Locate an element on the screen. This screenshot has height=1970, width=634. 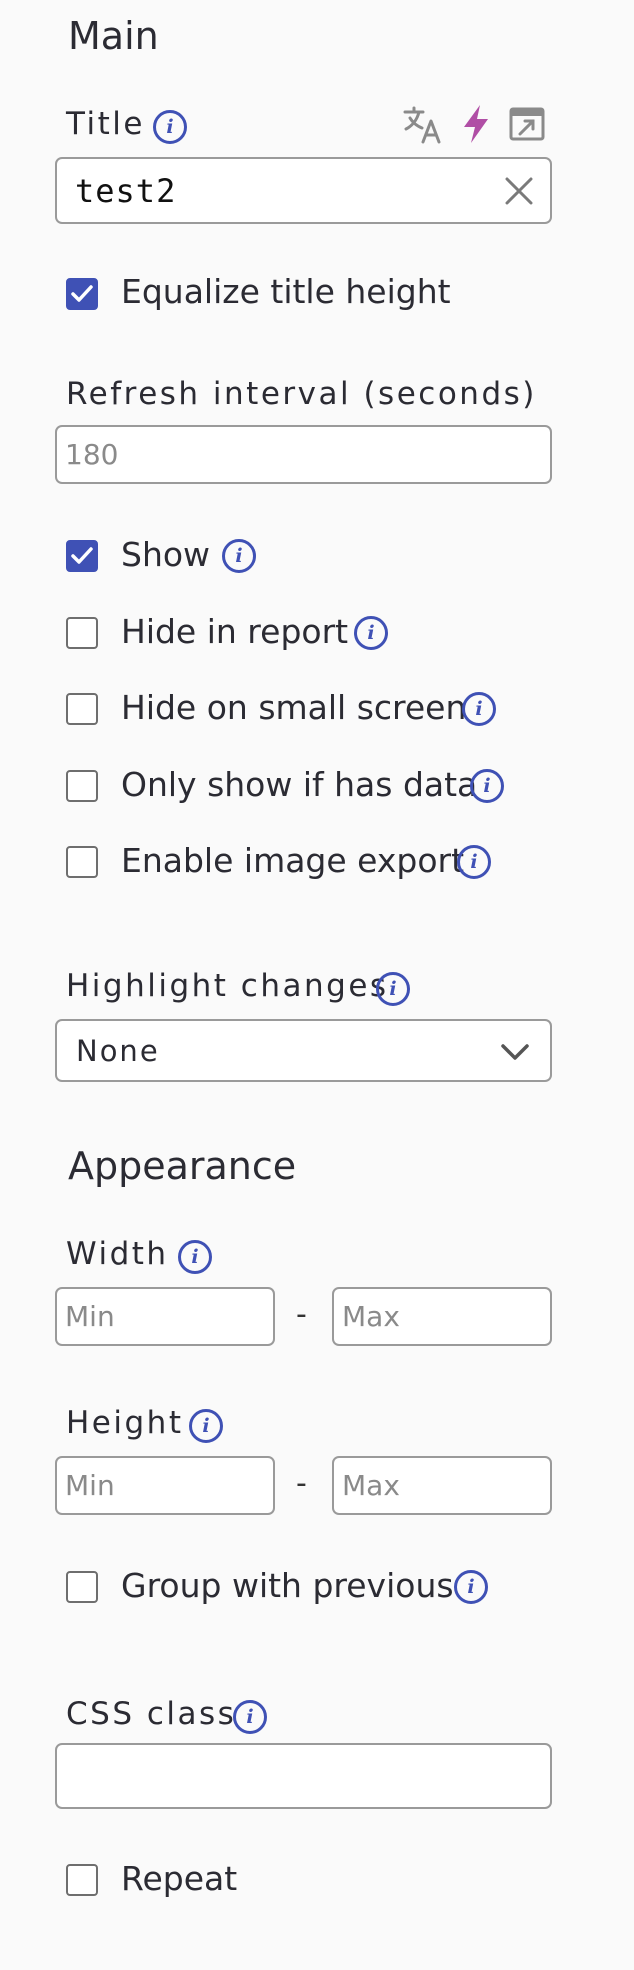
height-max-input: Max is located at coordinates (442, 1485).